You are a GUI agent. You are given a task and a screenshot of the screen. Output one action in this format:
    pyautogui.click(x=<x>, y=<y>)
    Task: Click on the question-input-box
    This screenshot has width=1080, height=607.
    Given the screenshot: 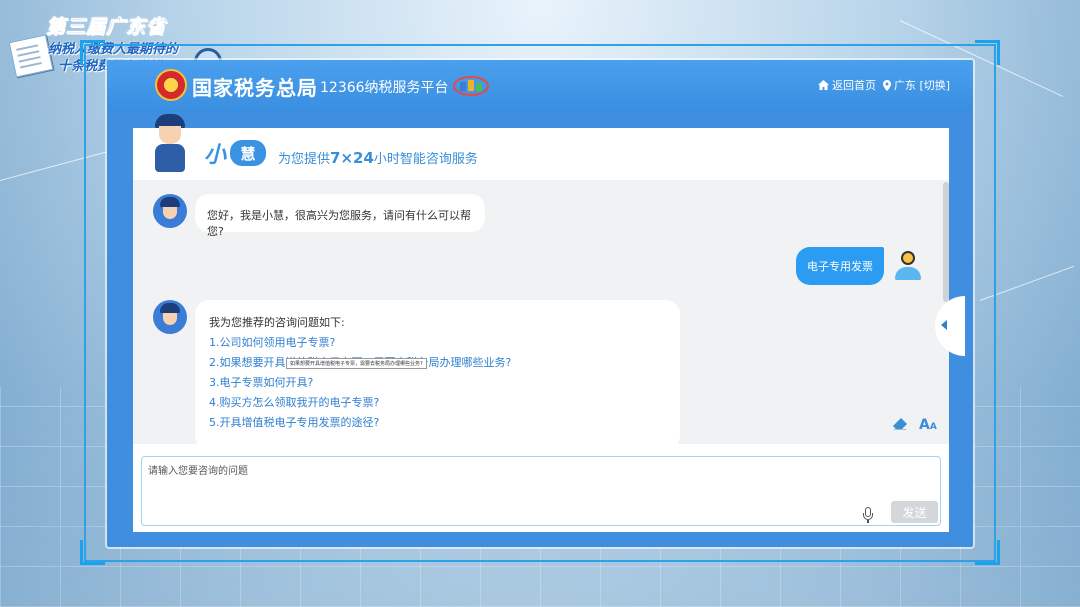 What is the action you would take?
    pyautogui.click(x=541, y=491)
    